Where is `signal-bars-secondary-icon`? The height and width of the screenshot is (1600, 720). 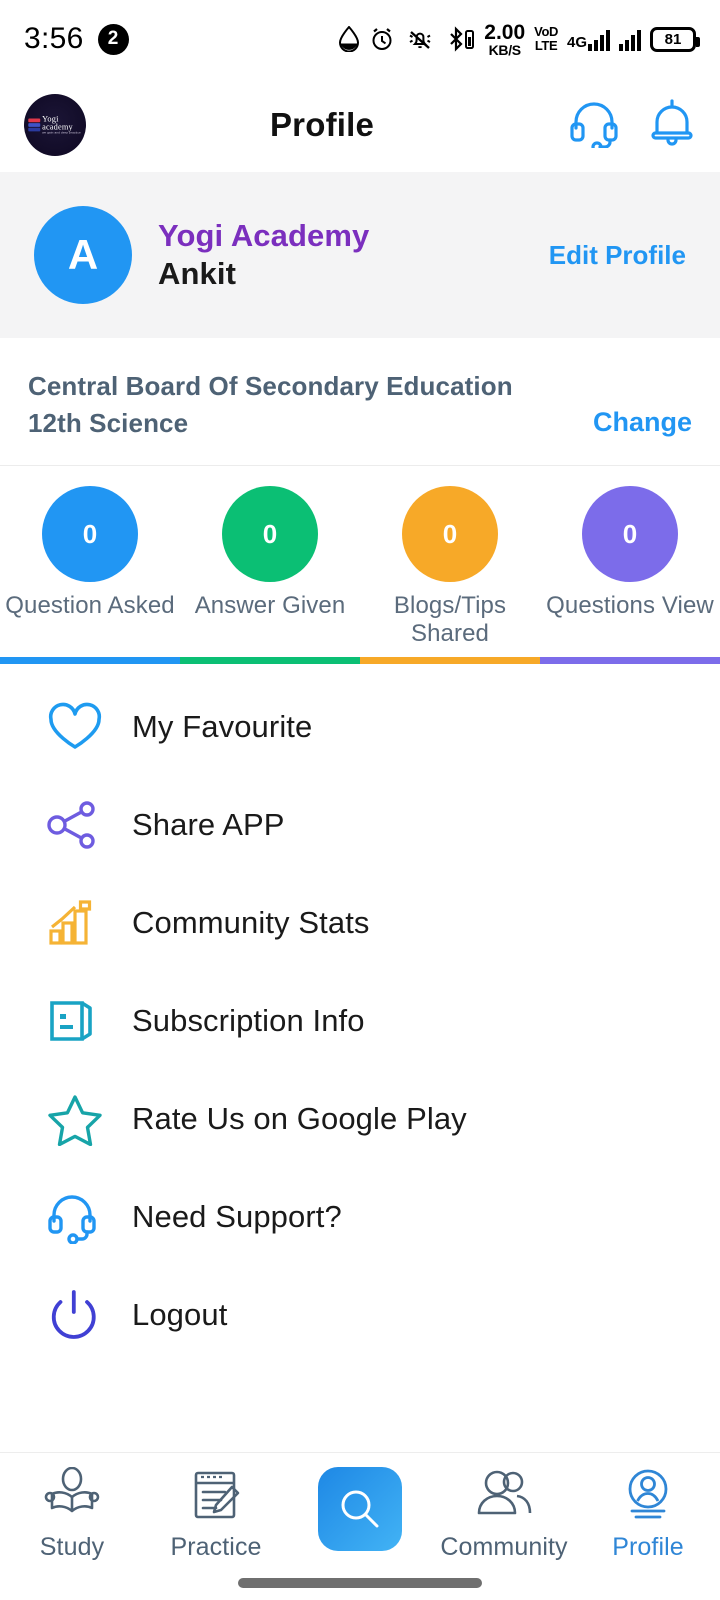 signal-bars-secondary-icon is located at coordinates (630, 39).